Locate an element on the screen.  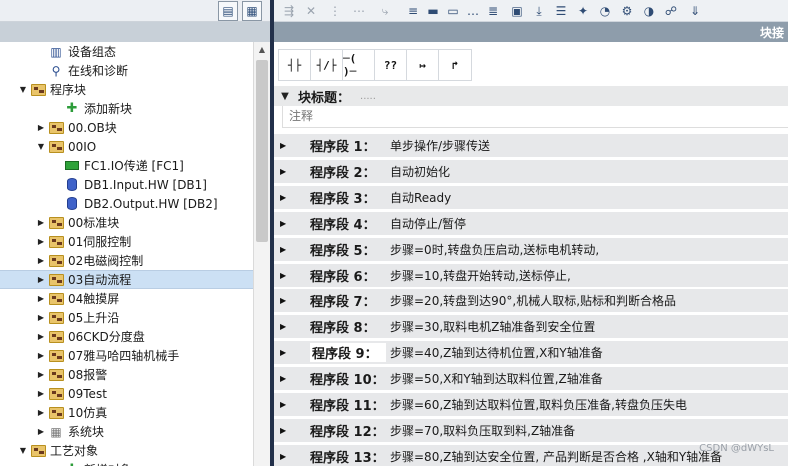
go-online-icon: ⇓ is located at coordinates (695, 11).